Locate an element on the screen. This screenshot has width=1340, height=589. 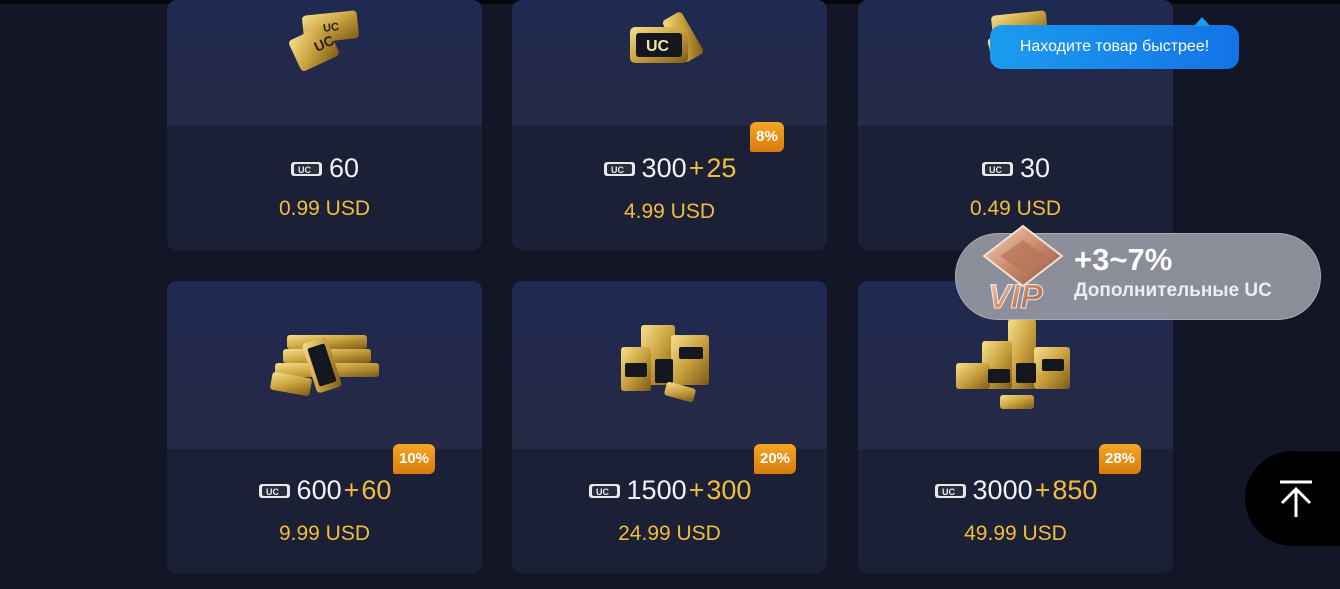
vip-badge-icon: VIP is located at coordinates (1023, 270).